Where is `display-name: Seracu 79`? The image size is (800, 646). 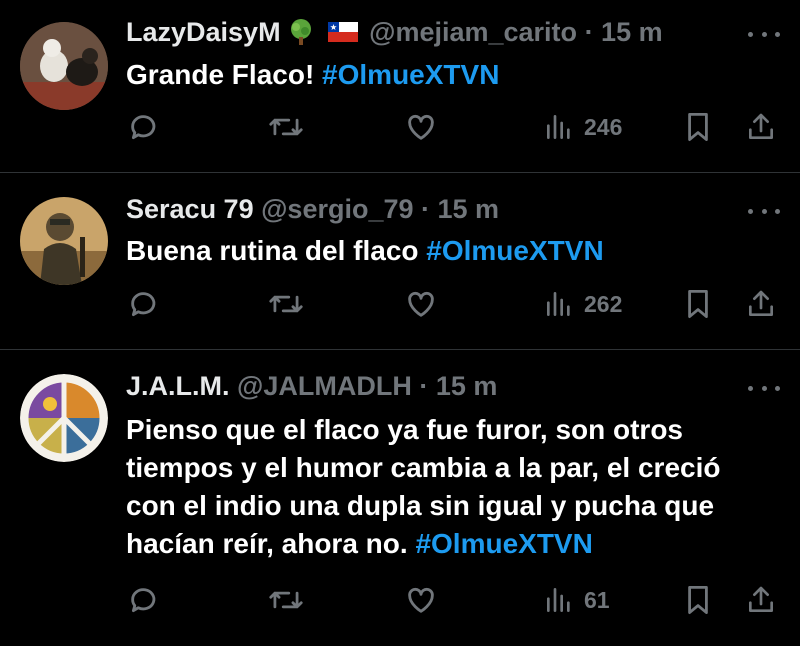 display-name: Seracu 79 is located at coordinates (190, 209).